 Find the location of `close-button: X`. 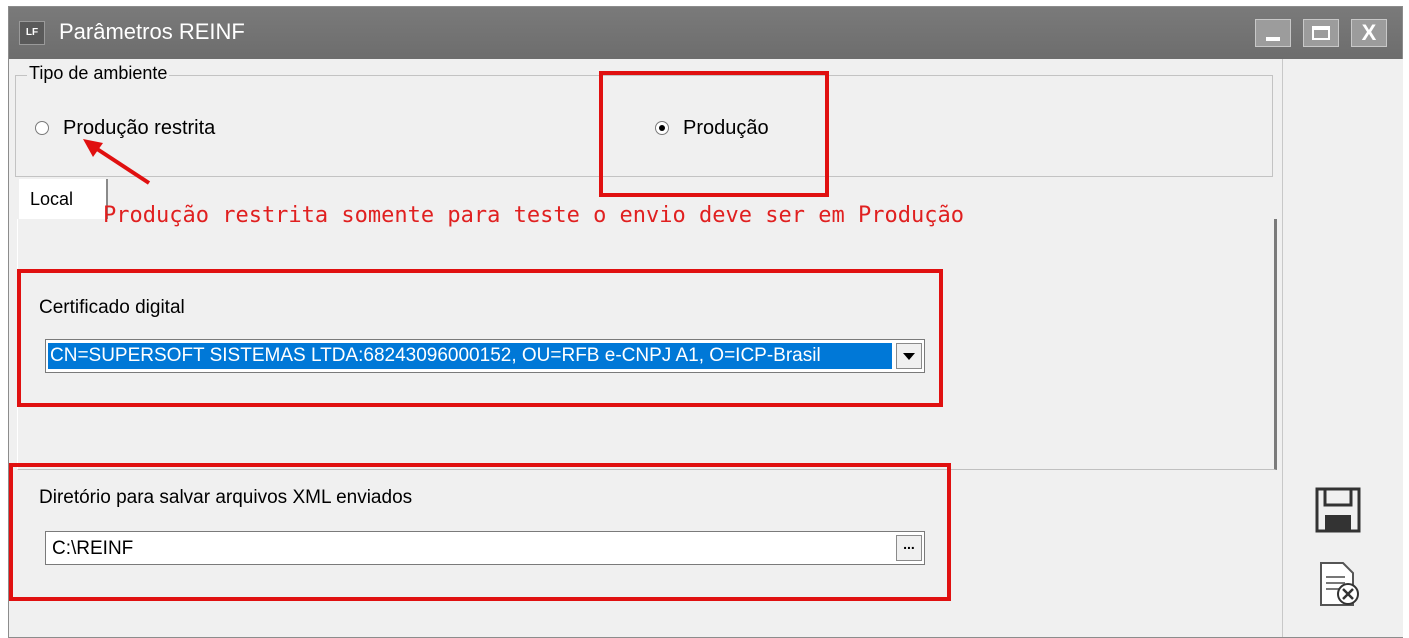

close-button: X is located at coordinates (1369, 33).